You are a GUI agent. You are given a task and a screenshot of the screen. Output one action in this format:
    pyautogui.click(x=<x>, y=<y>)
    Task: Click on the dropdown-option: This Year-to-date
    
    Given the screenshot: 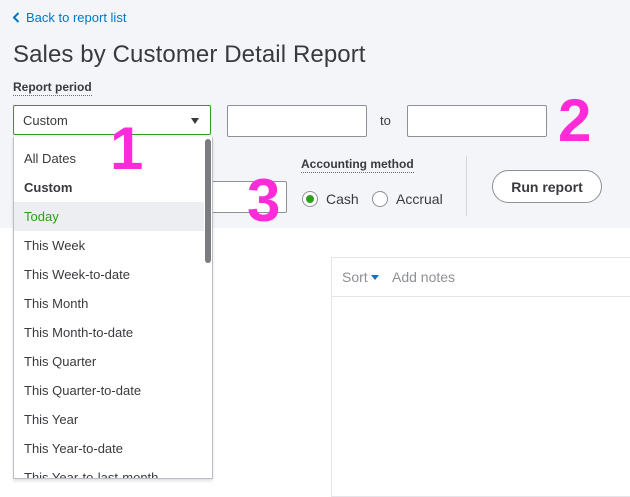 What is the action you would take?
    pyautogui.click(x=109, y=448)
    